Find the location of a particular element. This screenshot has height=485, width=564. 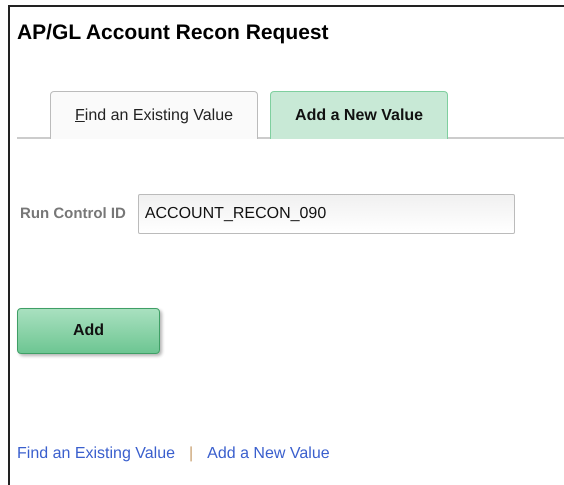

tab: Add a New Value is located at coordinates (359, 115).